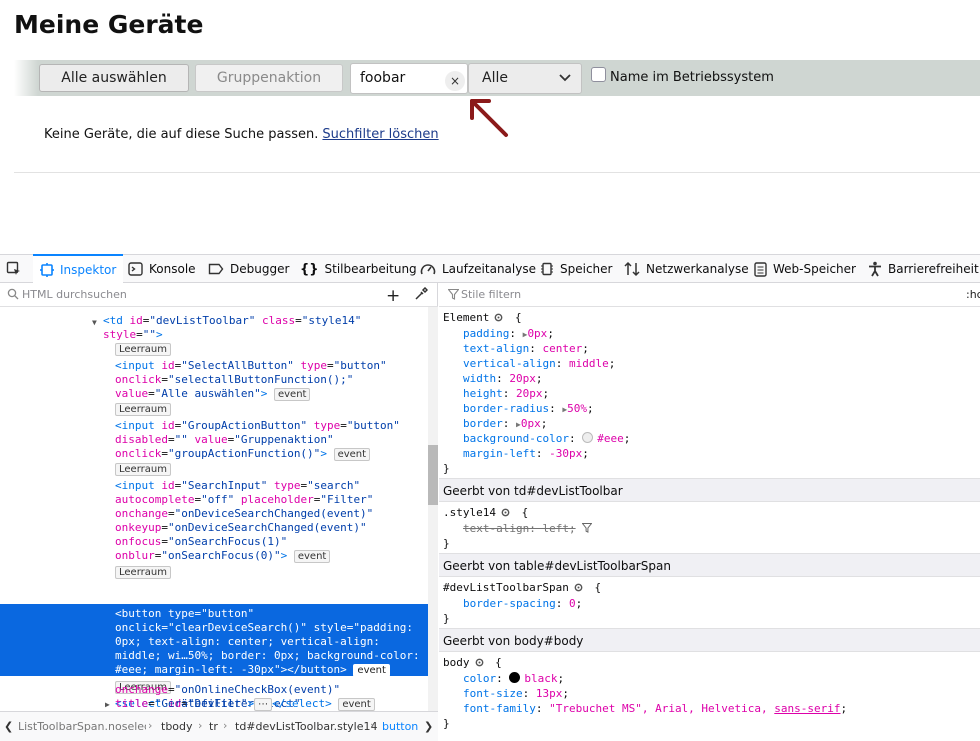 The image size is (980, 741). Describe the element at coordinates (393, 296) in the screenshot. I see `add-node-icon: +` at that location.